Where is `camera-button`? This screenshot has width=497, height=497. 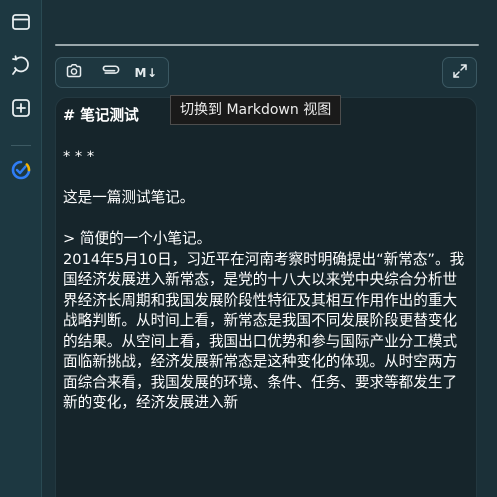 camera-button is located at coordinates (74, 72).